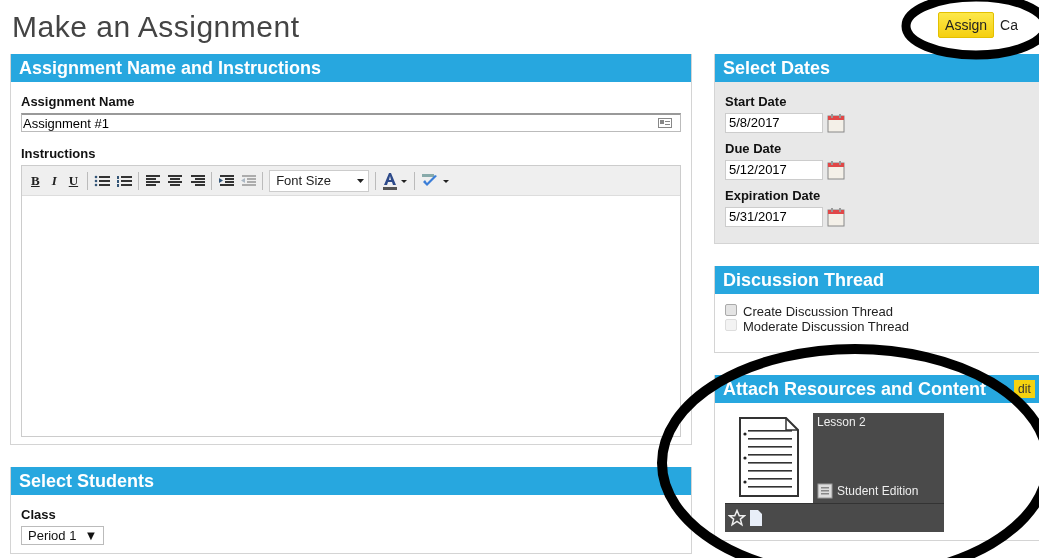  Describe the element at coordinates (665, 123) in the screenshot. I see `contact-card-icon` at that location.